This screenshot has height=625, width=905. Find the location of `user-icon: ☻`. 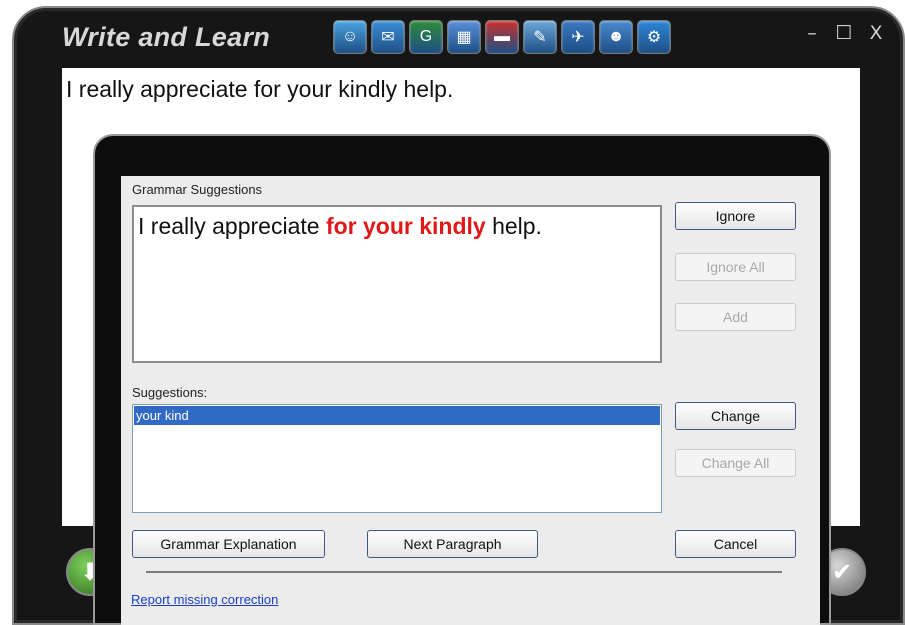

user-icon: ☻ is located at coordinates (616, 37).